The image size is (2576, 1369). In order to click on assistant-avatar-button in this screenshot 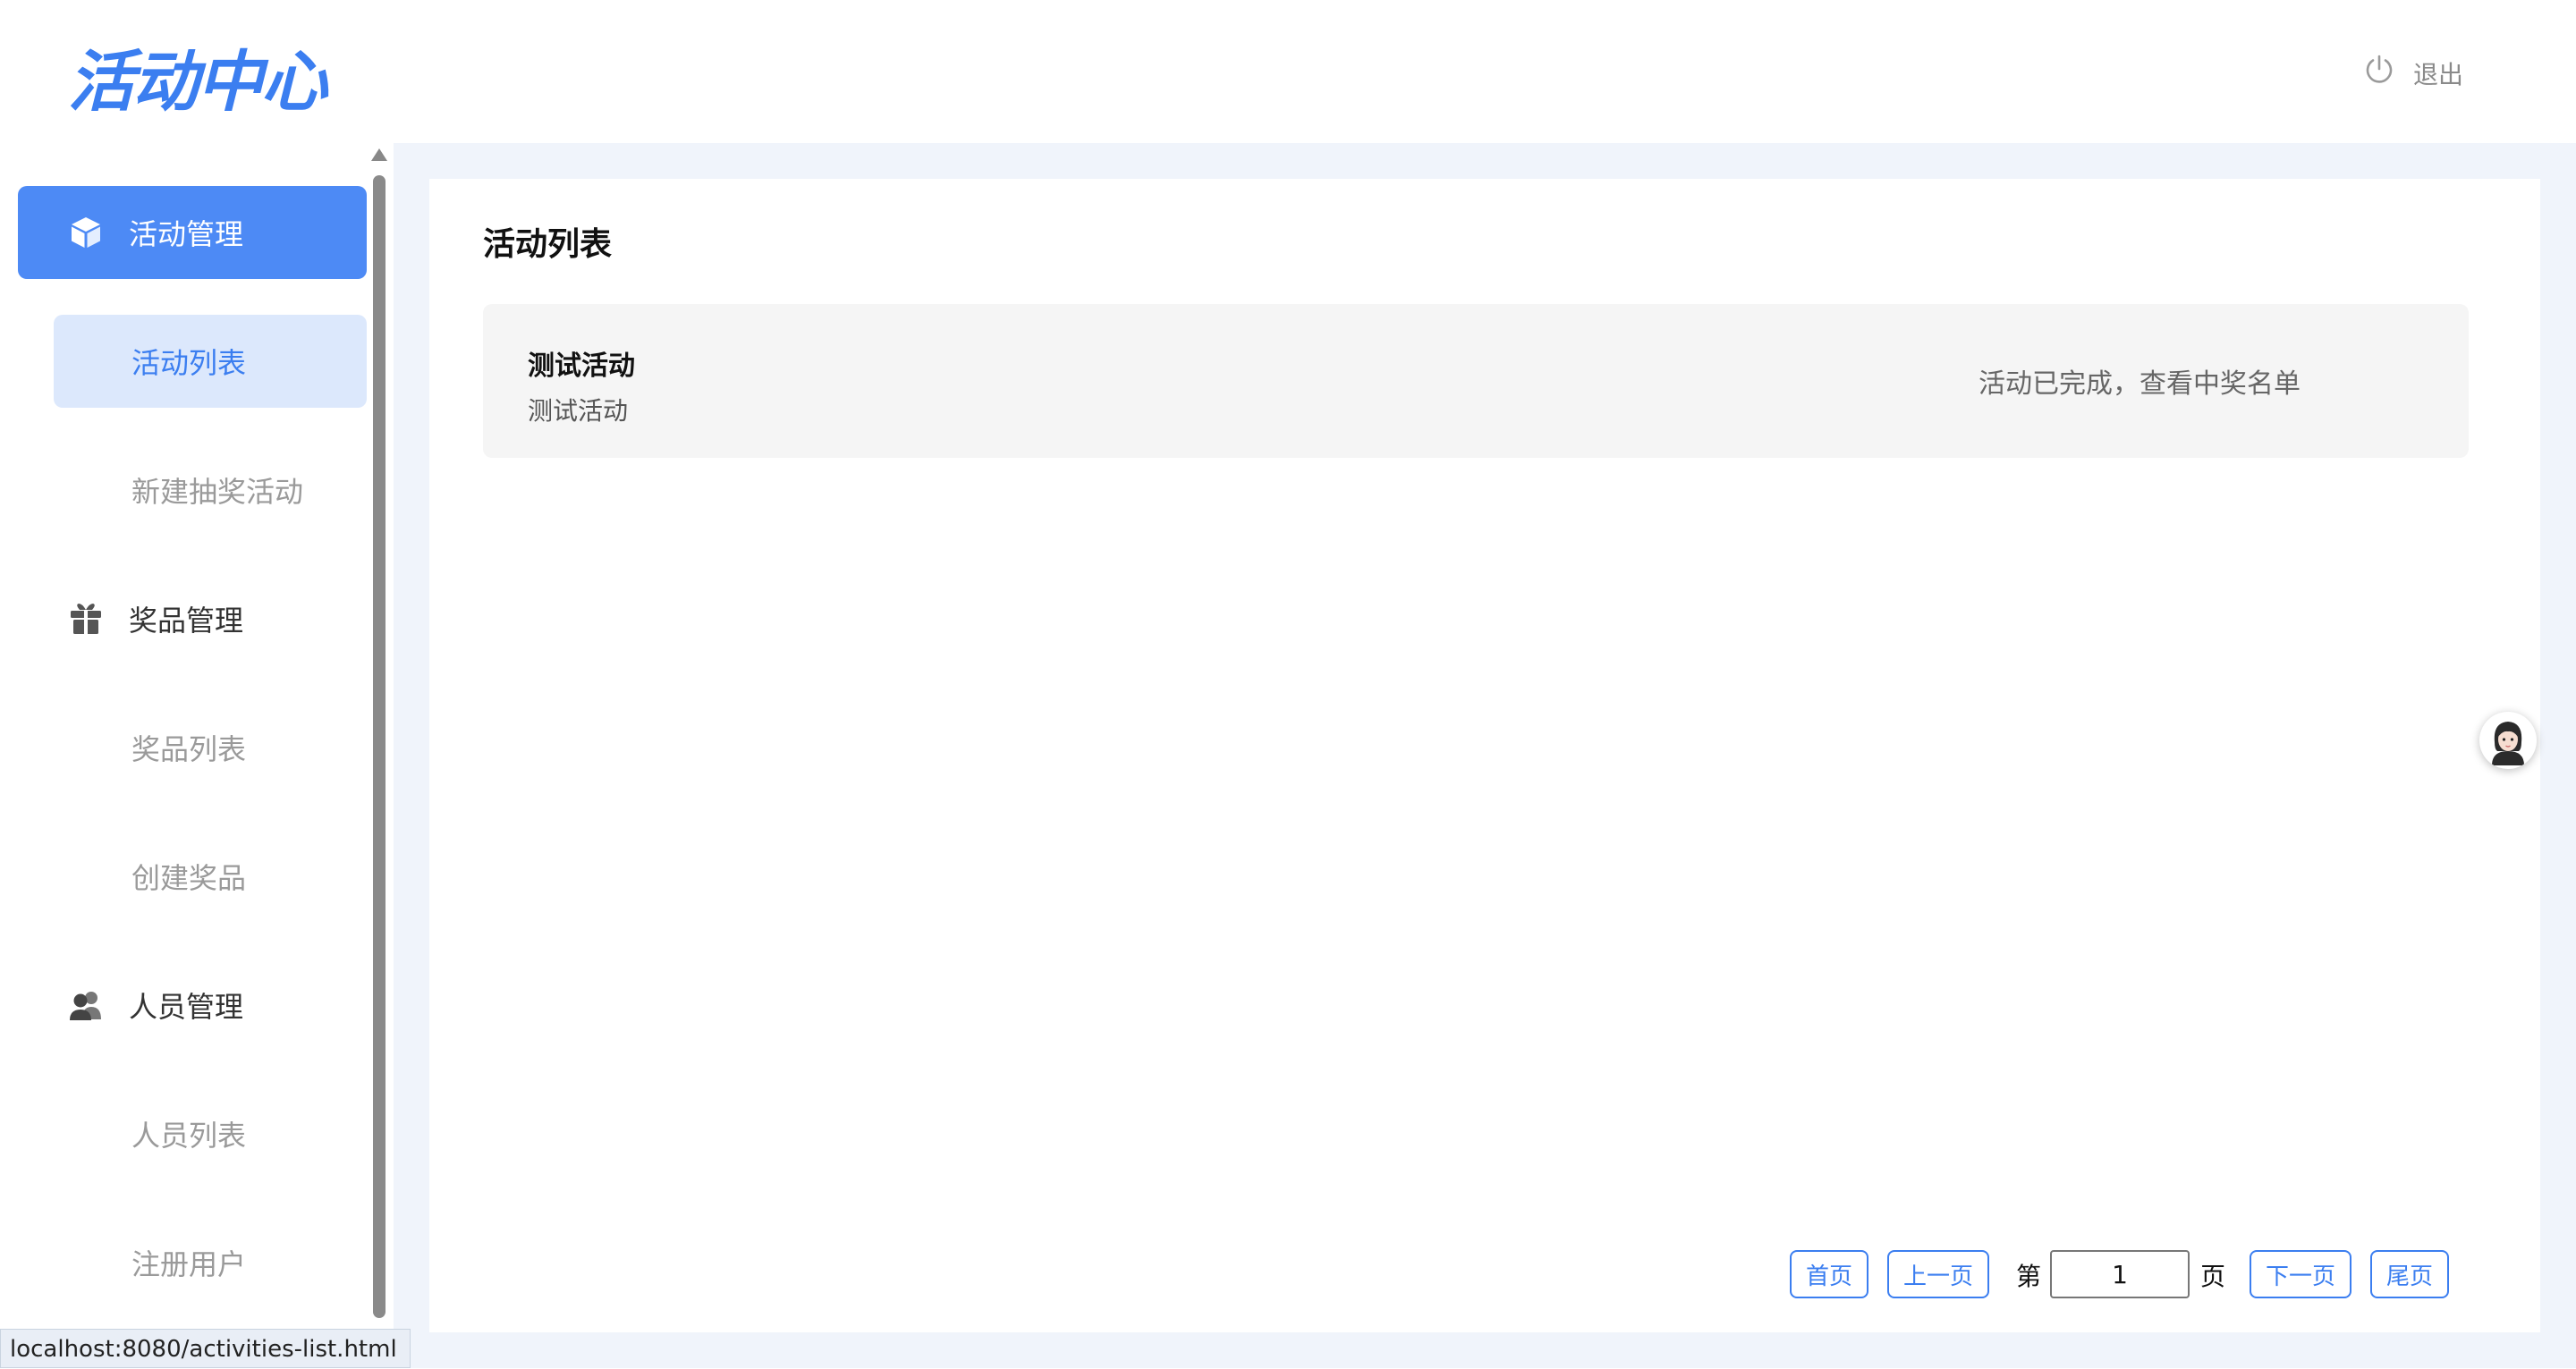, I will do `click(2508, 741)`.